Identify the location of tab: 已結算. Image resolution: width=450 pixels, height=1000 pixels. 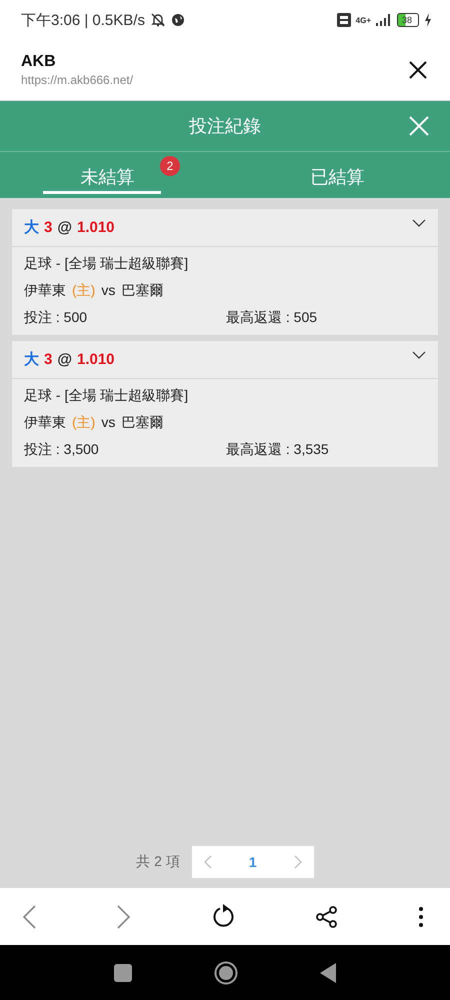
(337, 173).